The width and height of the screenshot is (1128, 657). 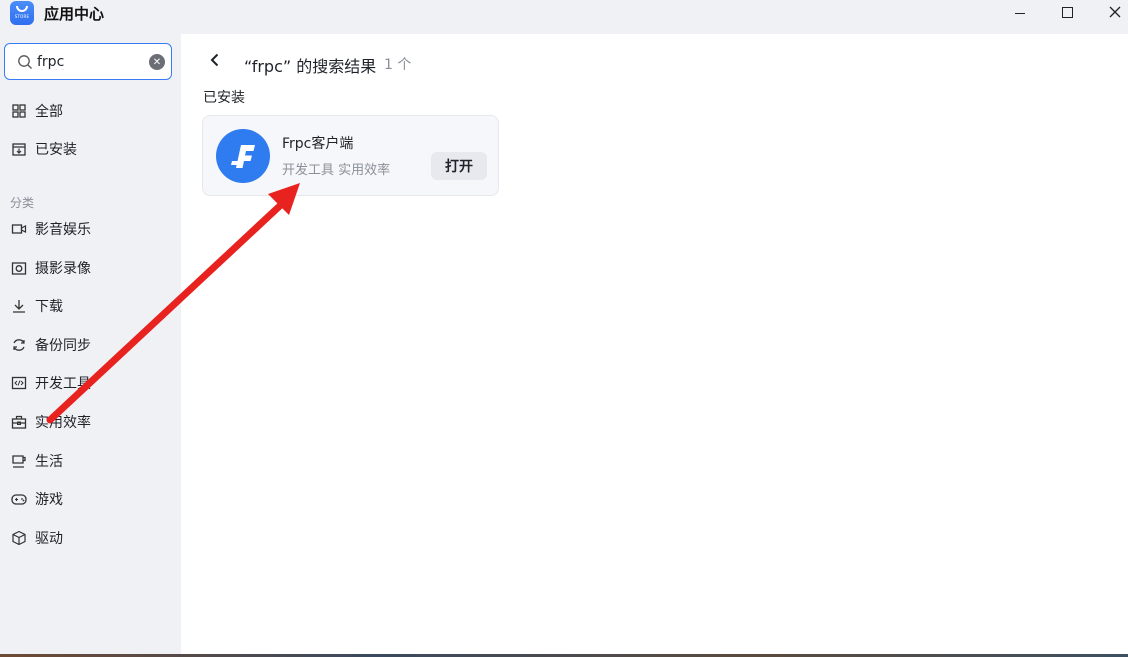 What do you see at coordinates (49, 112) in the screenshot?
I see `sidebar-item-label: 全部` at bounding box center [49, 112].